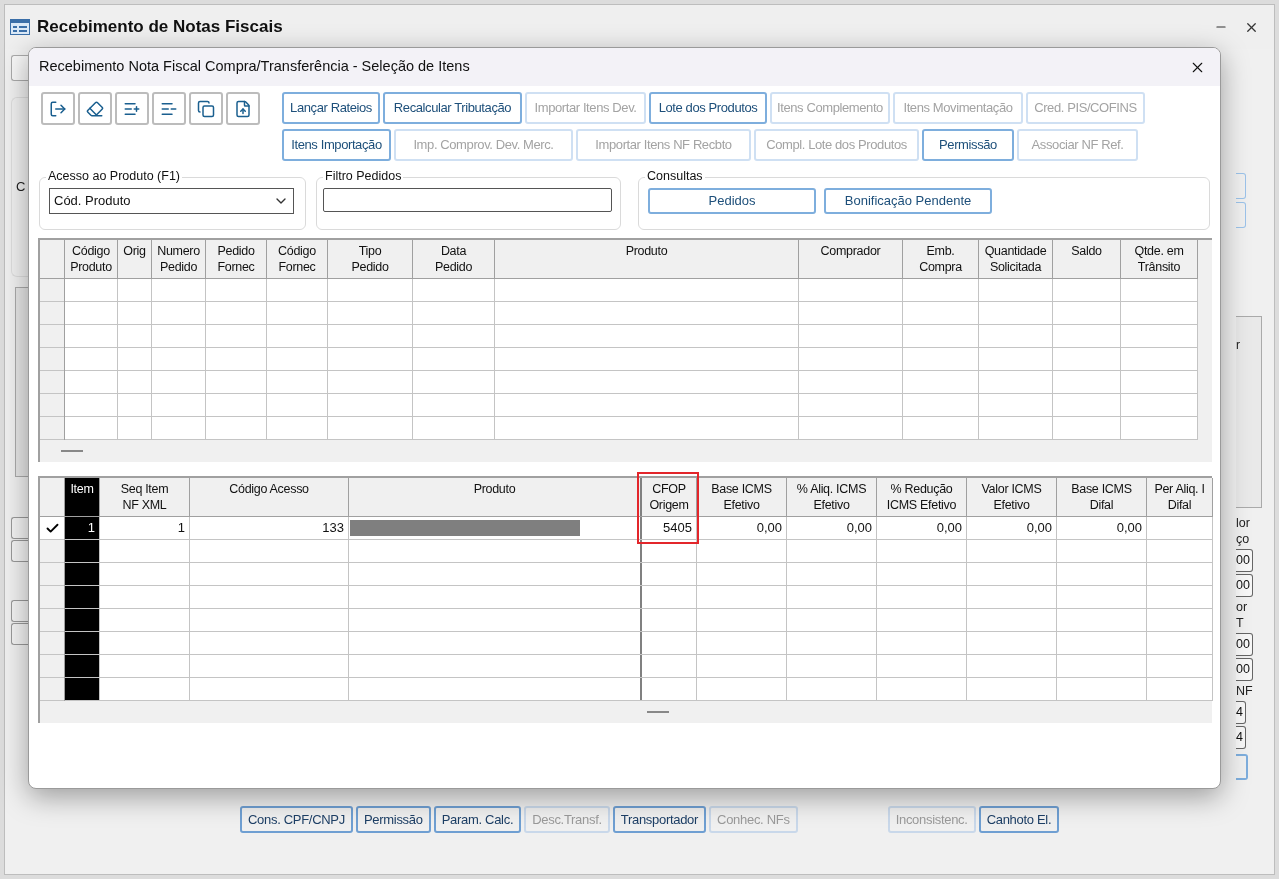  Describe the element at coordinates (831, 497) in the screenshot. I see `column-header: % Aliq. ICMS Efetivo` at that location.